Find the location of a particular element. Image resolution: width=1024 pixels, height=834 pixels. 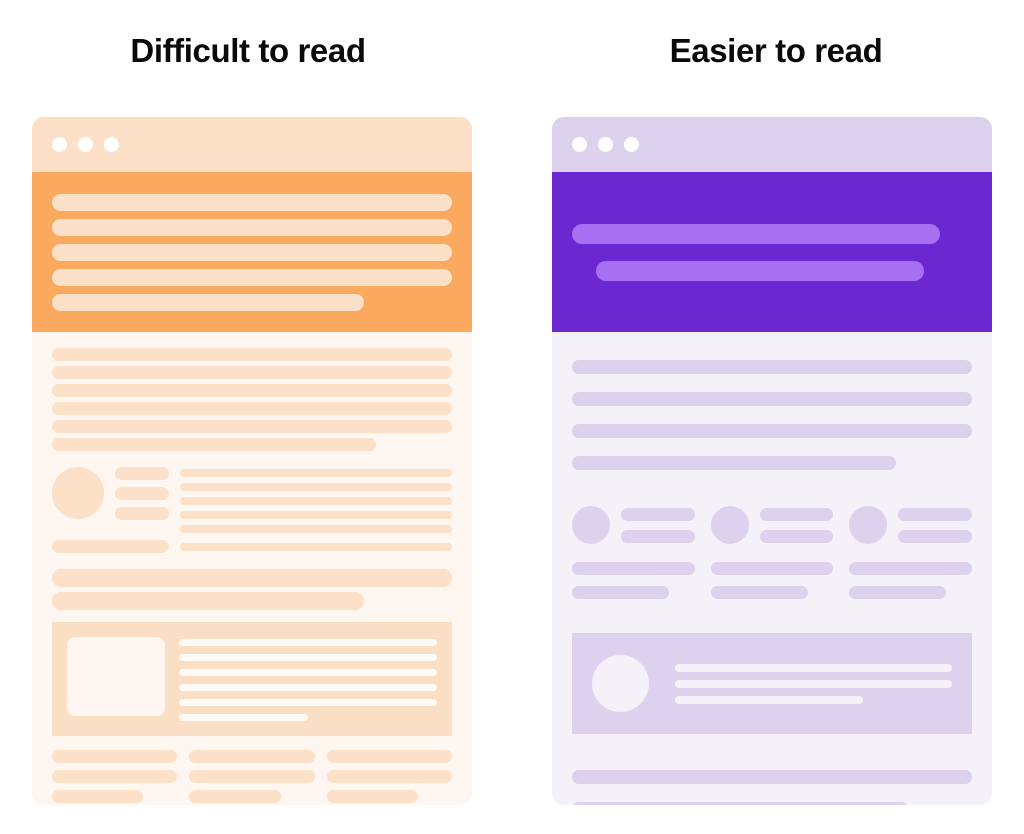

right-hero-bar is located at coordinates (760, 270).